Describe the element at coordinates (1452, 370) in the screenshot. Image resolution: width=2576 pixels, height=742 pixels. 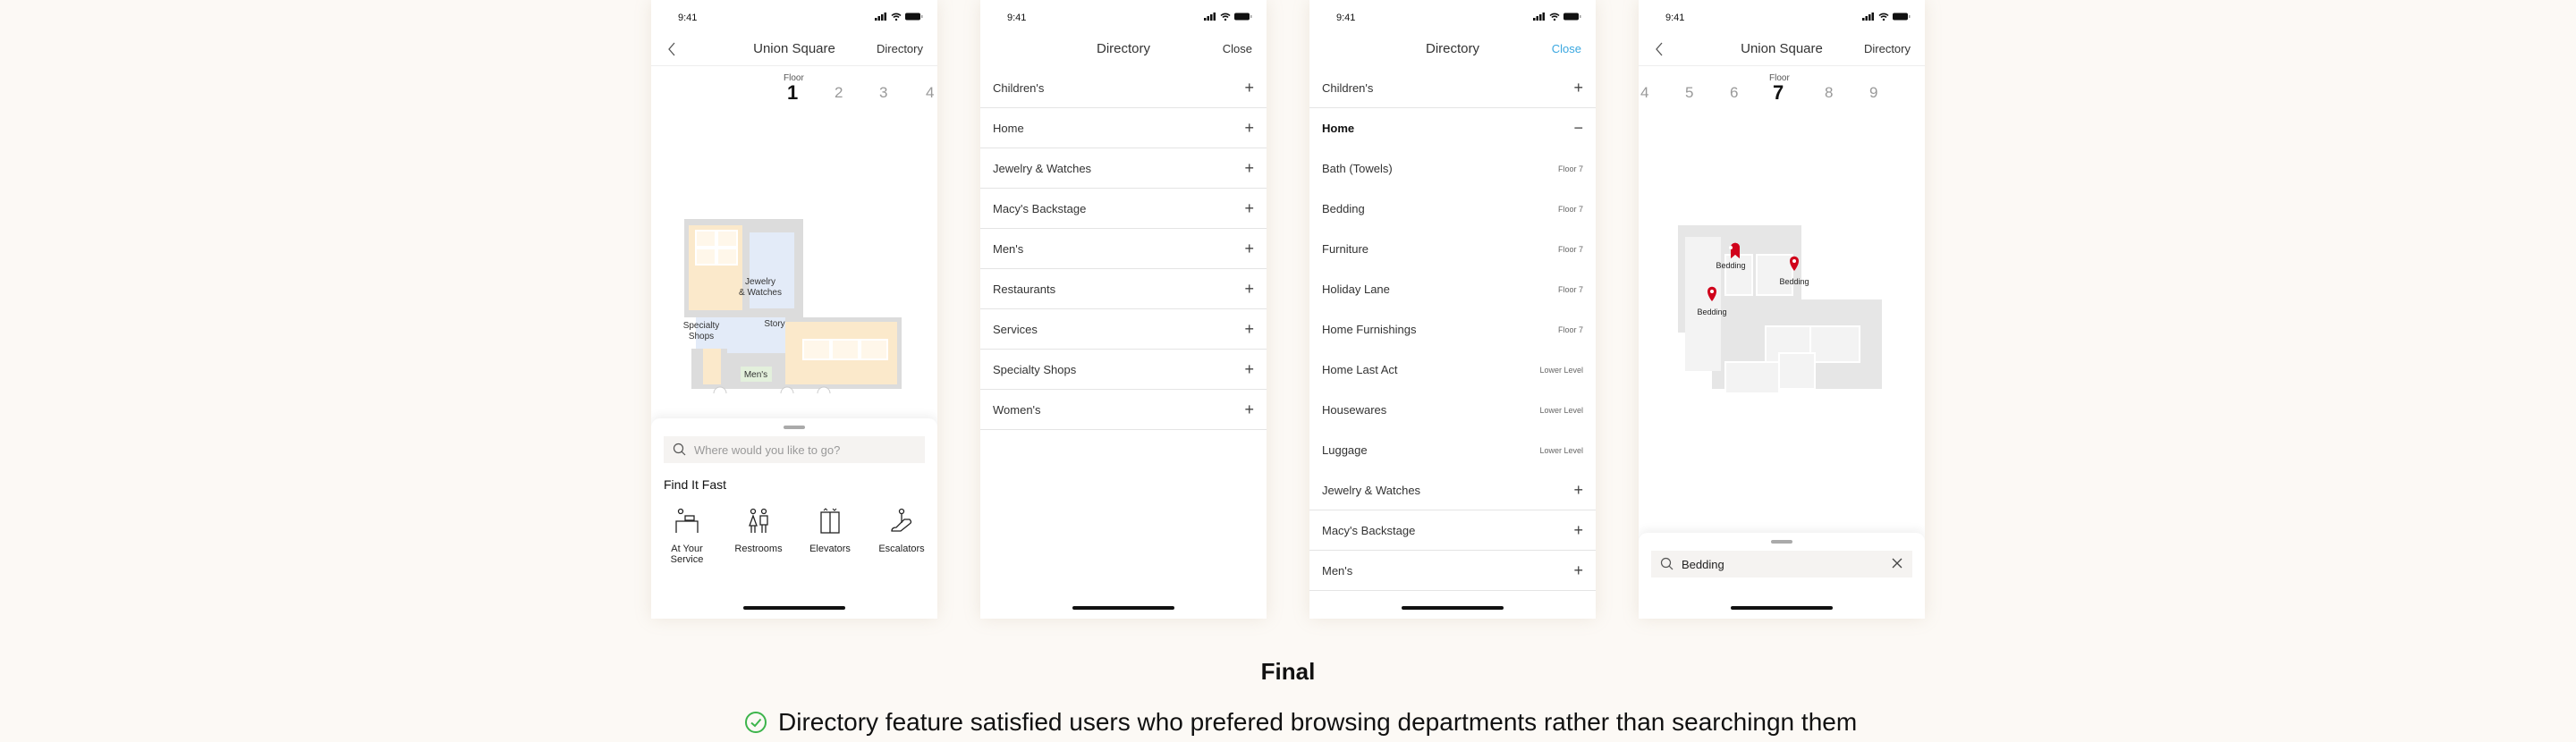
I see `sub-item: Home Last Act Lower Level` at that location.